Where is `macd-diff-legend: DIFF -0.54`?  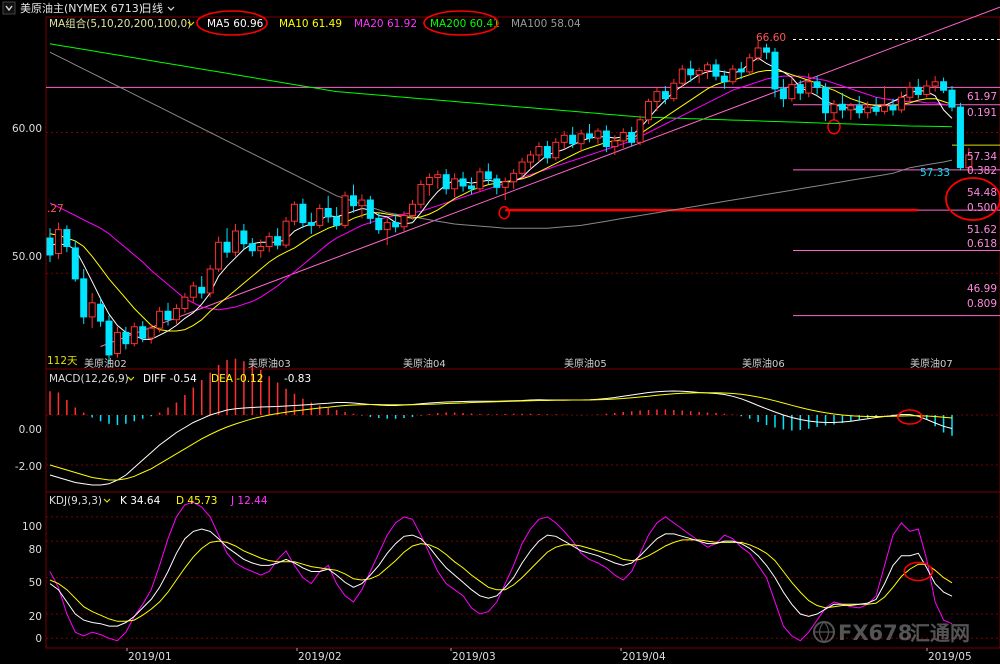
macd-diff-legend: DIFF -0.54 is located at coordinates (170, 379).